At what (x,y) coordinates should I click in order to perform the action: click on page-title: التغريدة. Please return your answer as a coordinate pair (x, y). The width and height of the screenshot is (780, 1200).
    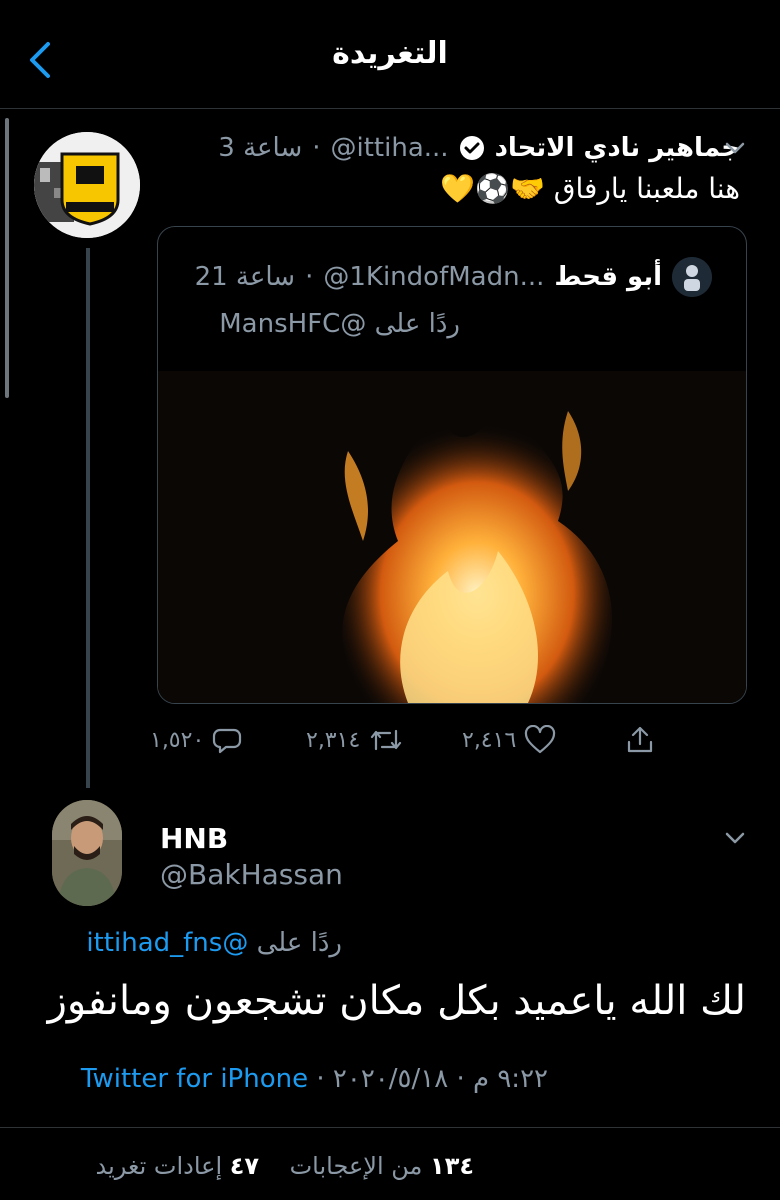
    Looking at the image, I should click on (390, 53).